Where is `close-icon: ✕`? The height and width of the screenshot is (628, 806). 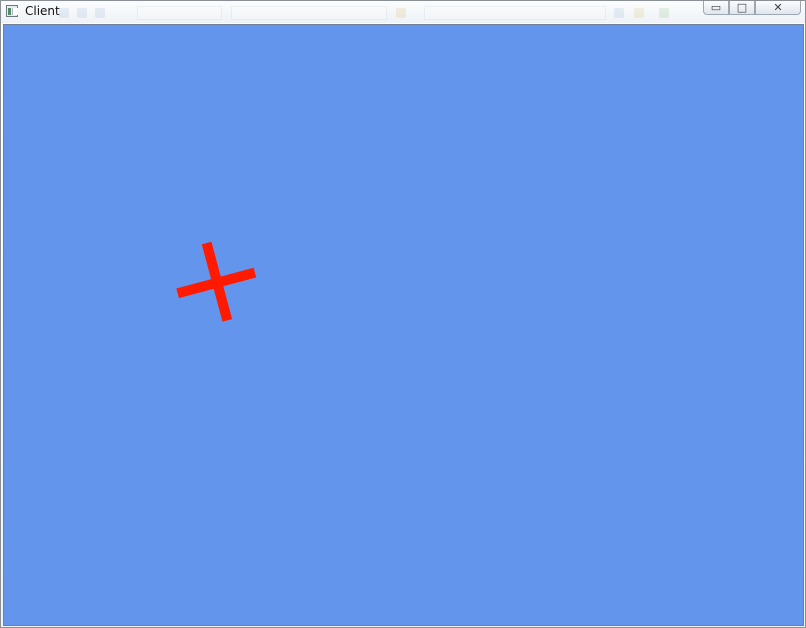
close-icon: ✕ is located at coordinates (778, 7).